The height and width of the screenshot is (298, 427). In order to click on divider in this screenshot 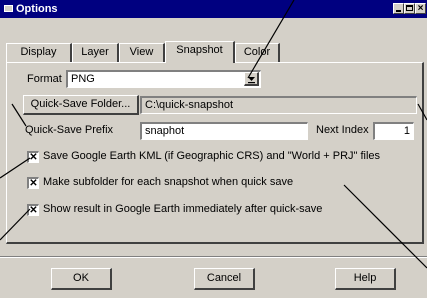, I will do `click(213, 257)`.